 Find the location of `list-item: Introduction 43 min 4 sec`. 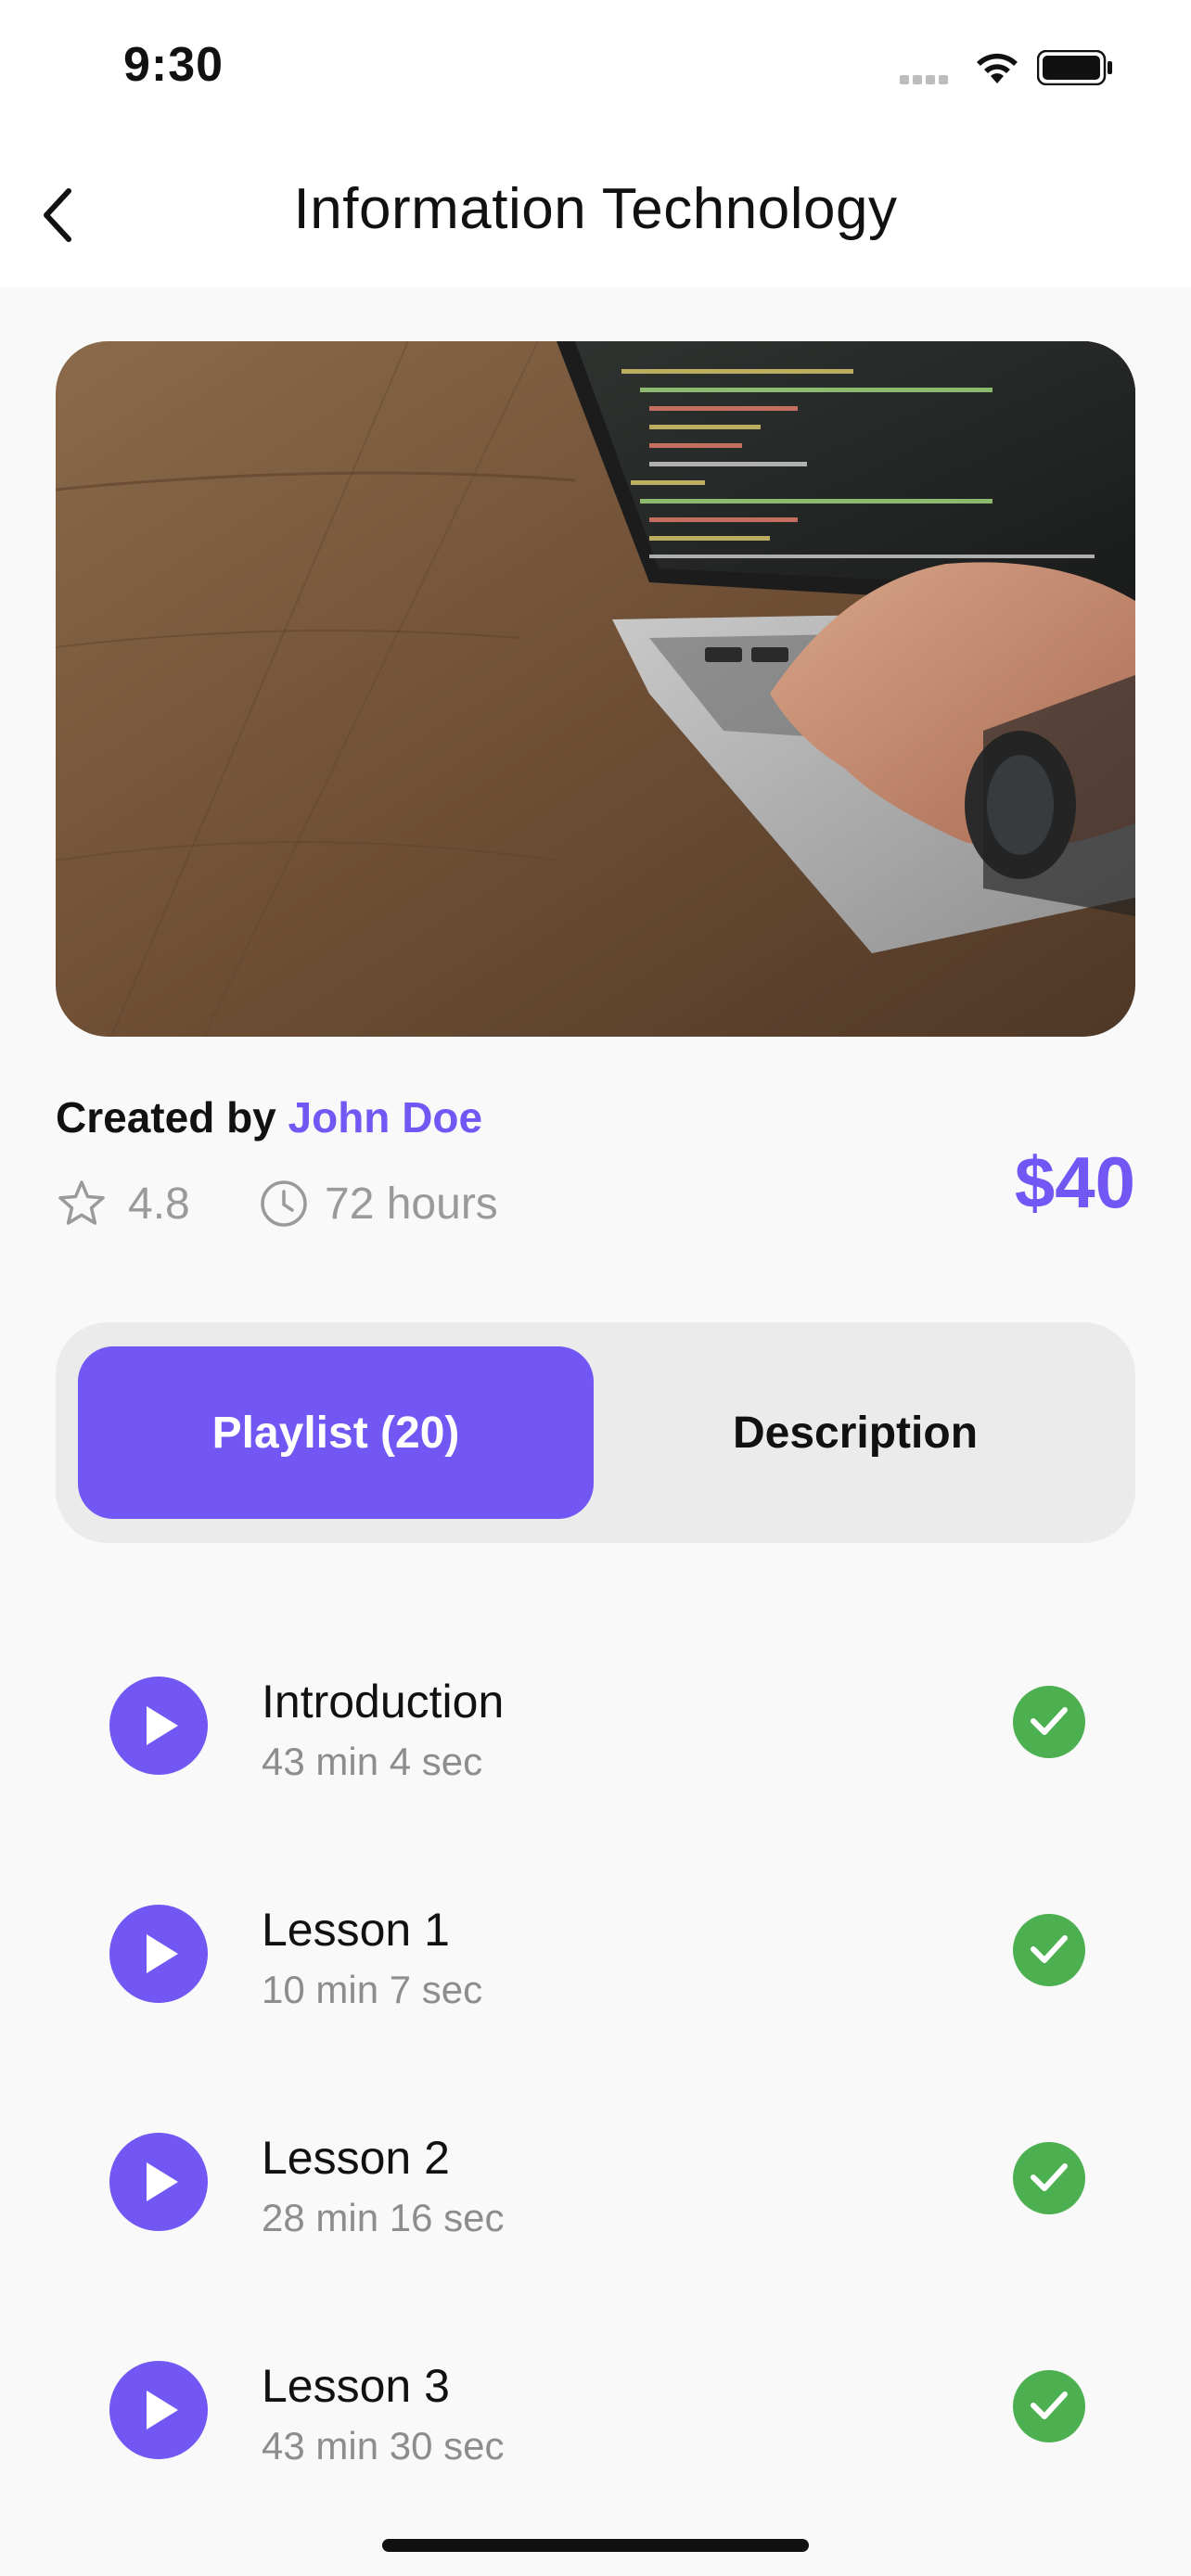

list-item: Introduction 43 min 4 sec is located at coordinates (595, 1726).